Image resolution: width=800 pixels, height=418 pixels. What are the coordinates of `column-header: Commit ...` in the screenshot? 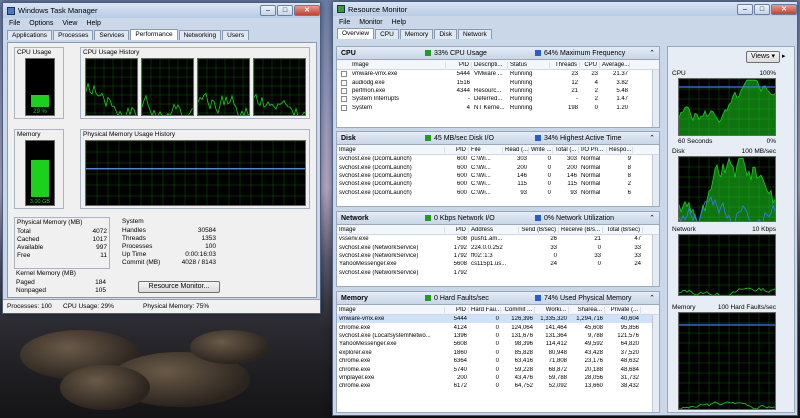 It's located at (518, 309).